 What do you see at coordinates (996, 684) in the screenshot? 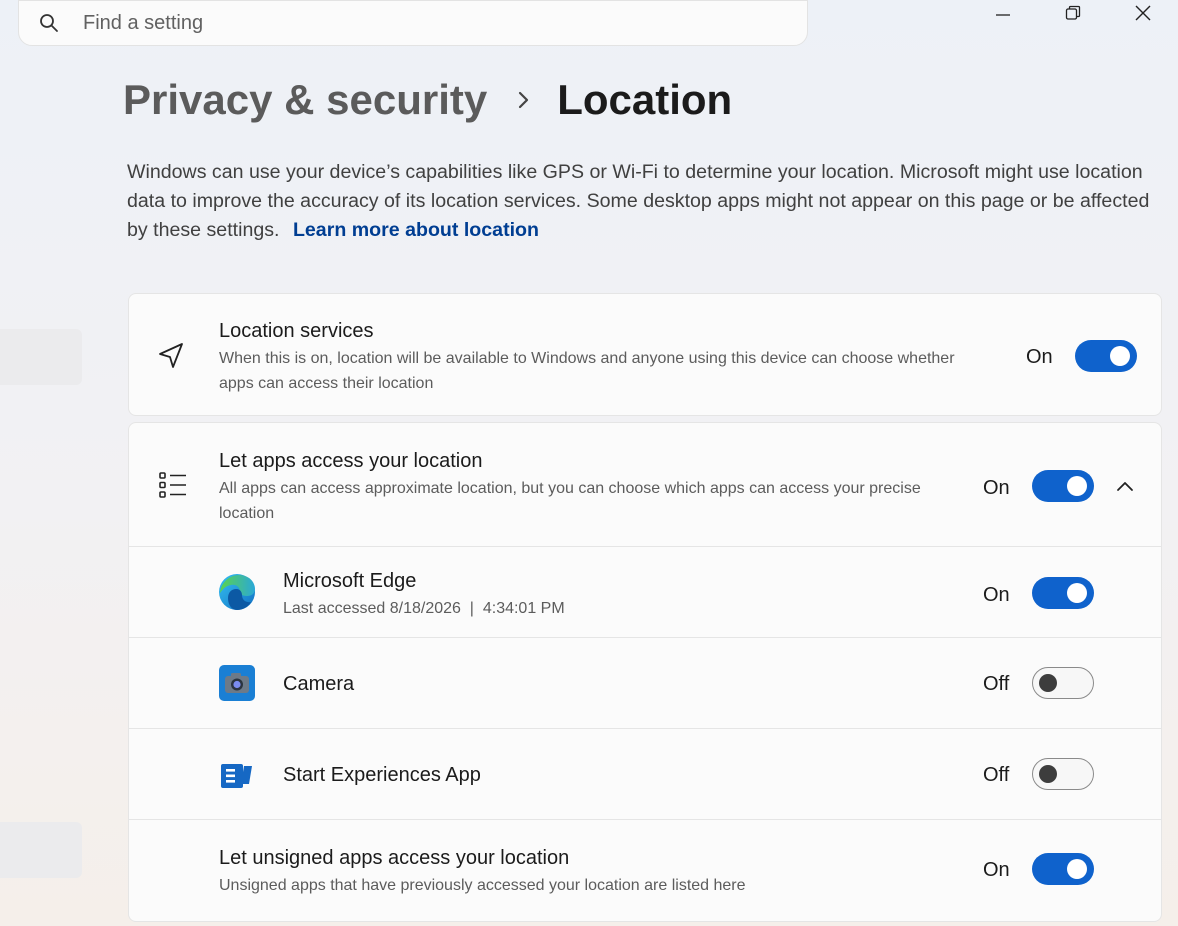
I see `app-state-camera: Off` at bounding box center [996, 684].